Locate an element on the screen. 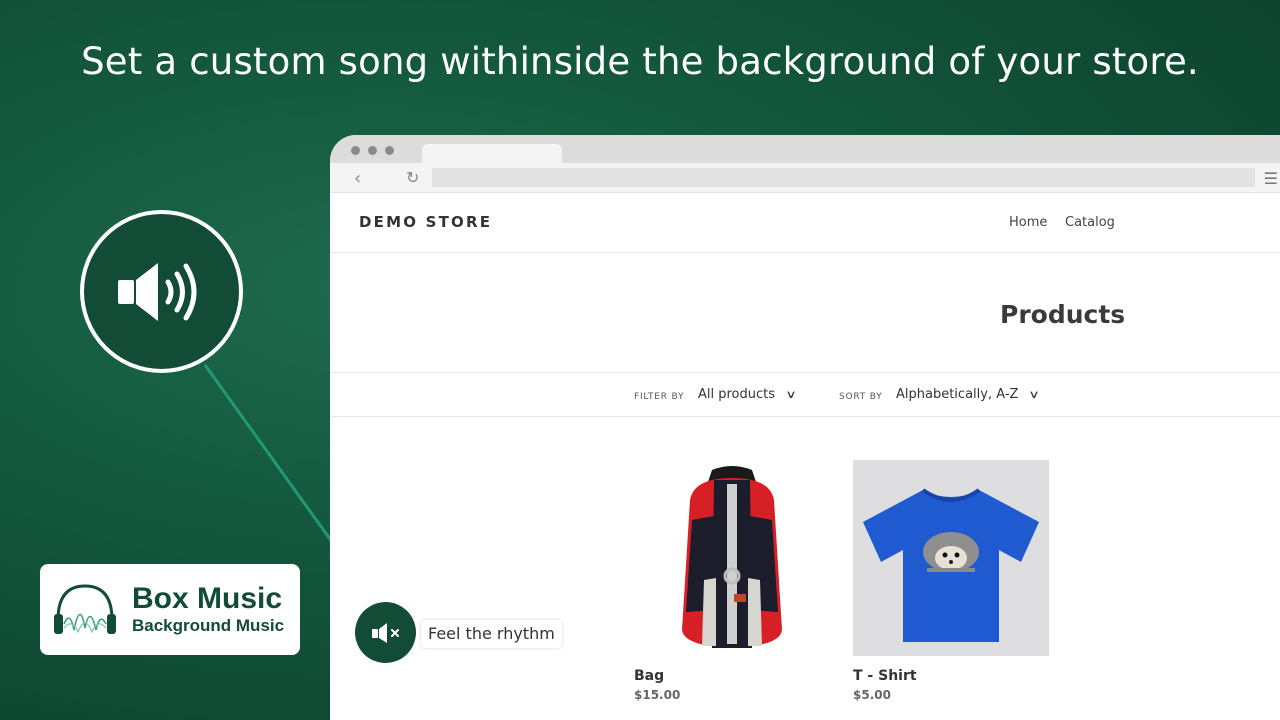  product-card-bag: Bag $15.00 is located at coordinates (732, 581).